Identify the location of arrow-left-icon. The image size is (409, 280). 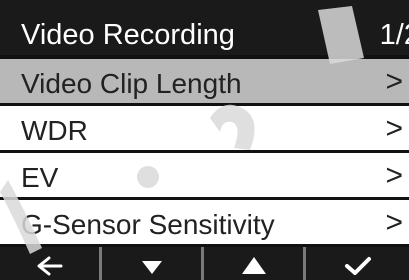
(49, 266).